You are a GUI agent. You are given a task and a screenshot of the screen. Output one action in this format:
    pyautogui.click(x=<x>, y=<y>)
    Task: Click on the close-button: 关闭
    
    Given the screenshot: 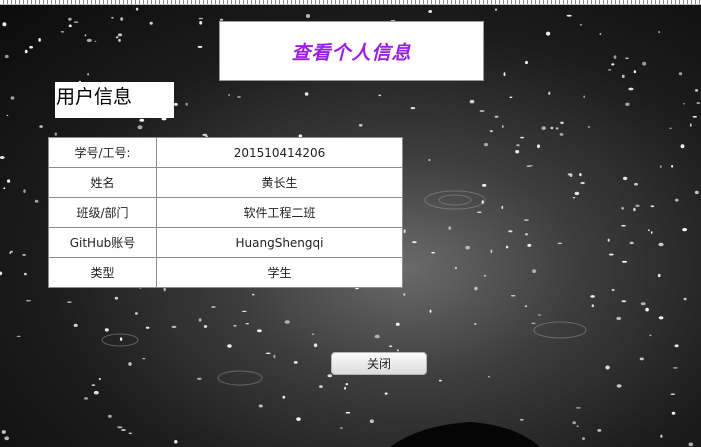 What is the action you would take?
    pyautogui.click(x=379, y=363)
    